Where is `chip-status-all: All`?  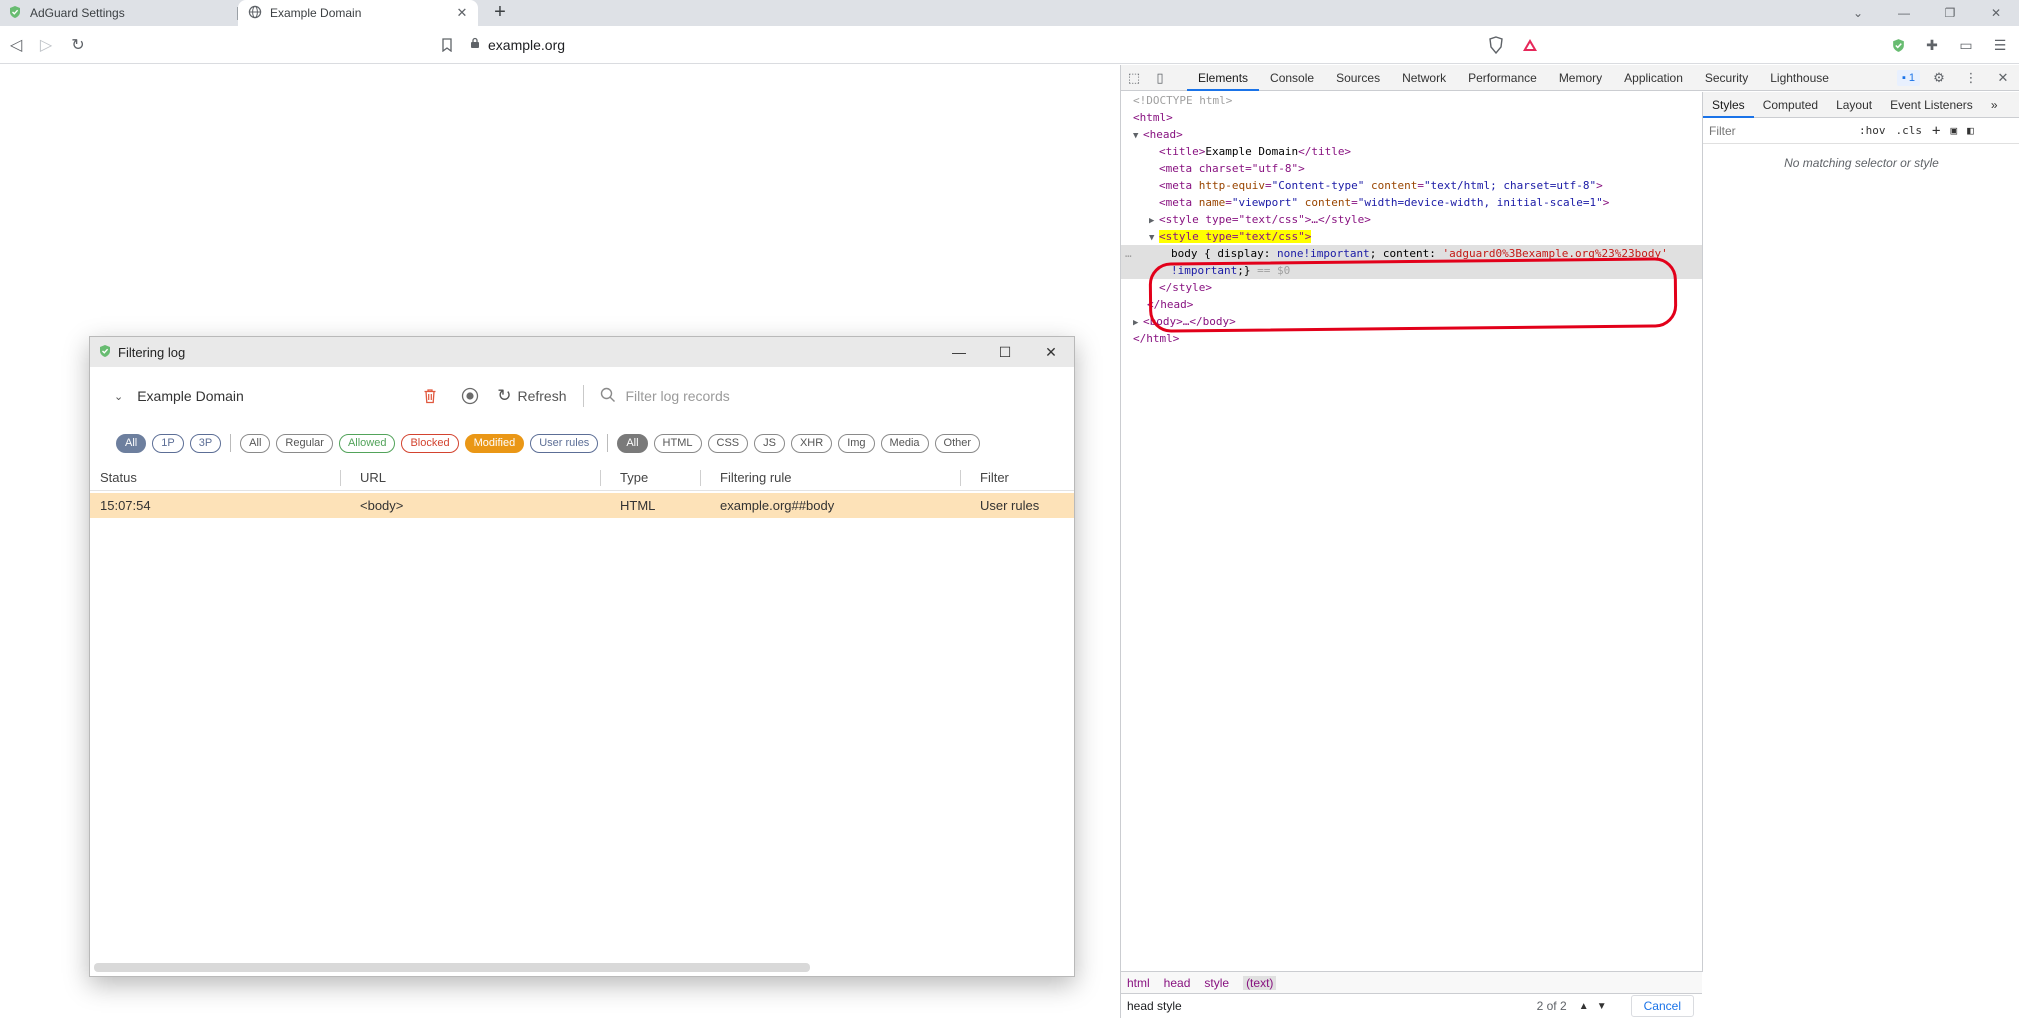
chip-status-all: All is located at coordinates (255, 443).